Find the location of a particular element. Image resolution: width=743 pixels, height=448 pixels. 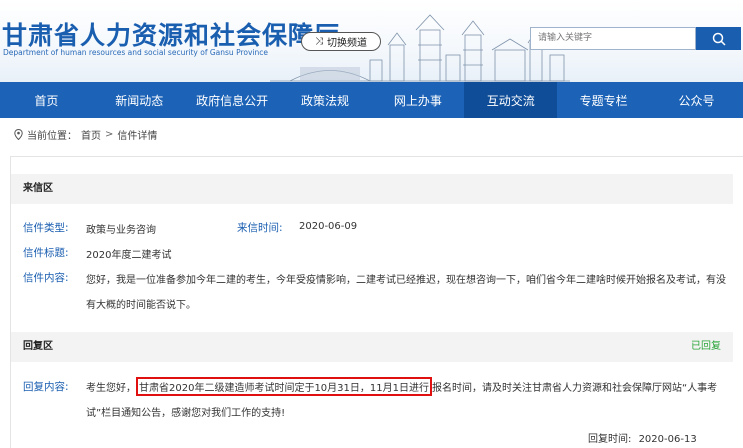

nav-item-online-service: 网上办事 is located at coordinates (418, 100).